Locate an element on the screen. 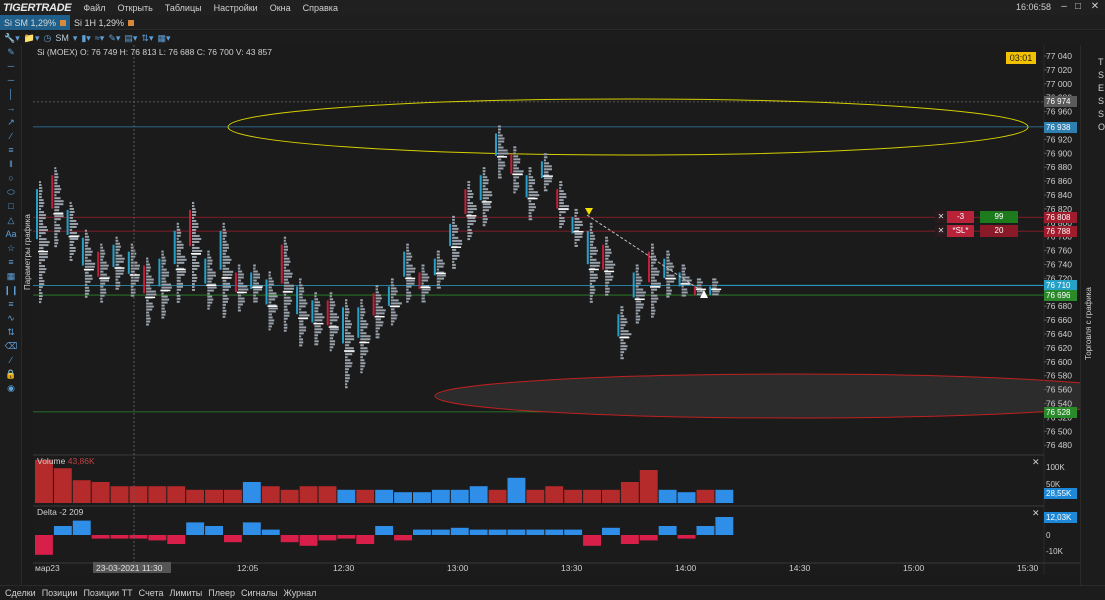 The image size is (1105, 600). eraser-icon: ⌫ is located at coordinates (11, 346).